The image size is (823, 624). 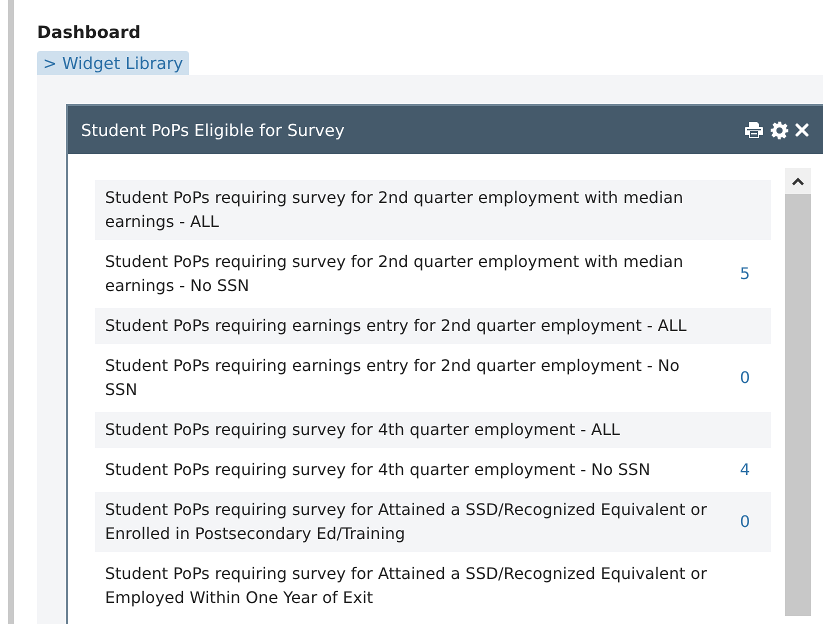 I want to click on row-label: Student PoPs requiring earnings entry for 2nd quarter employment - ALL, so click(x=396, y=326).